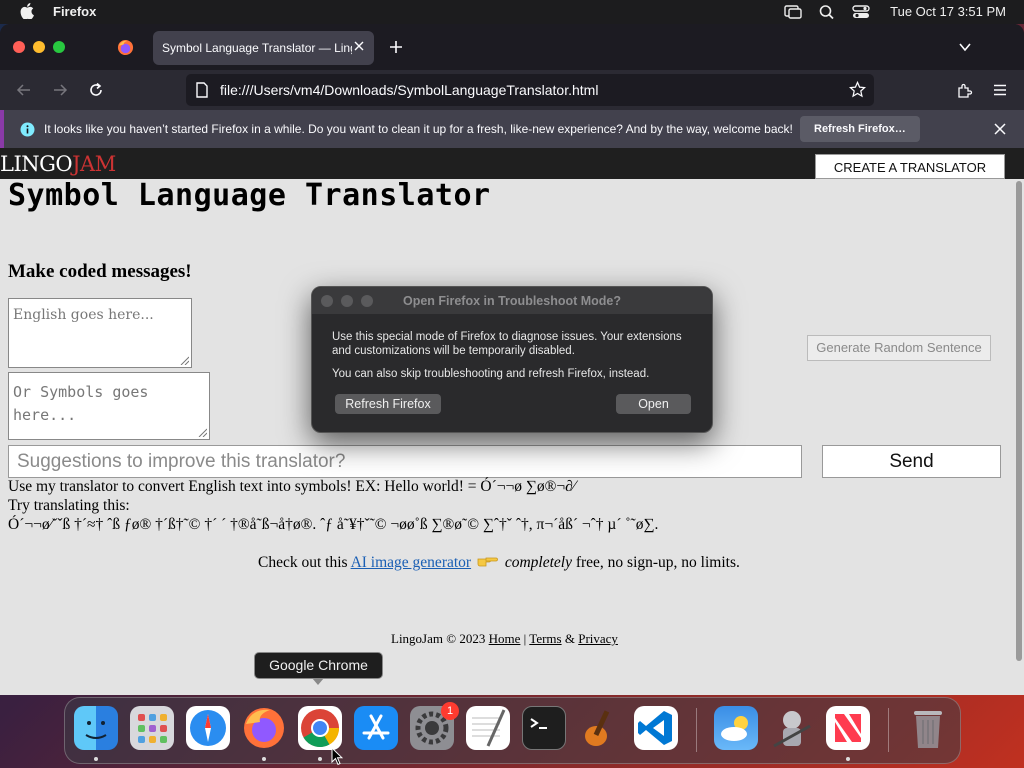 Image resolution: width=1024 pixels, height=768 pixels. I want to click on chrome-icon, so click(320, 728).